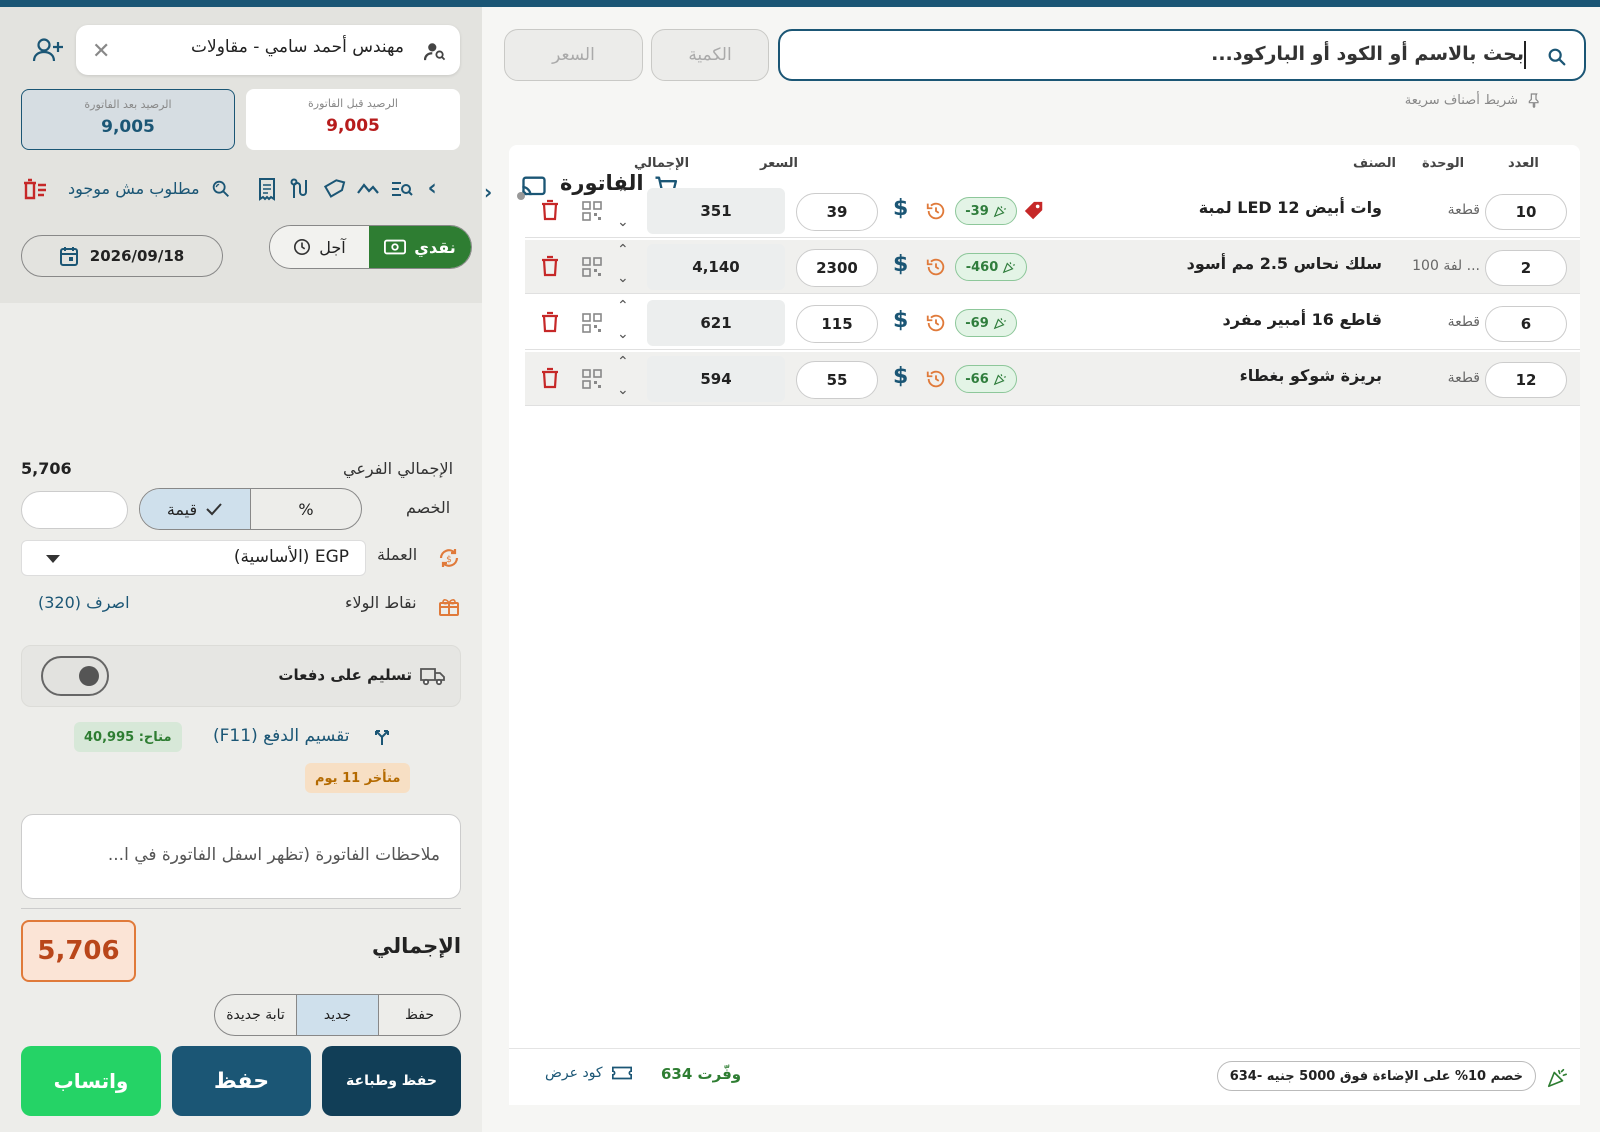  I want to click on expand-right-icon: ›, so click(488, 192).